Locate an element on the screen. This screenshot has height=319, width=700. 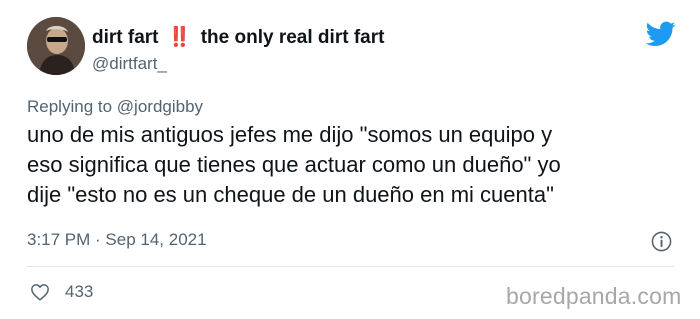
double-exclamation-emoji: ‼️ is located at coordinates (179, 37).